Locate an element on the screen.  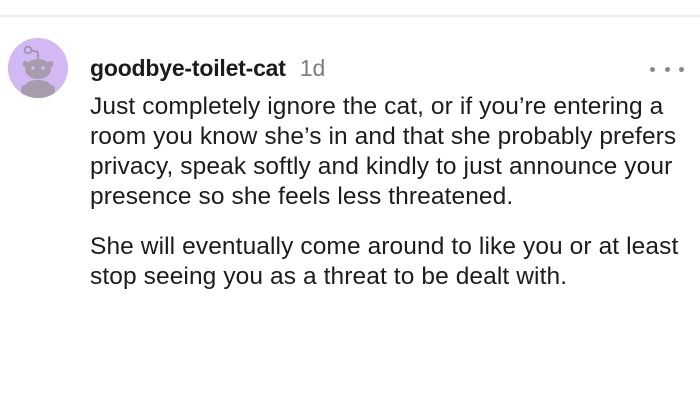
reddit-snoo-avatar-icon is located at coordinates (38, 68).